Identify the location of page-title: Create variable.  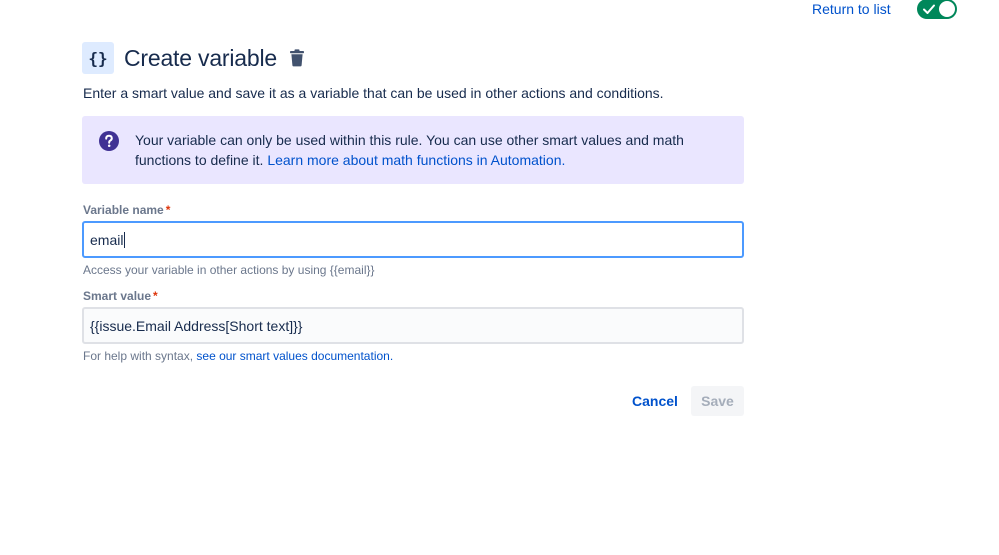
(200, 57).